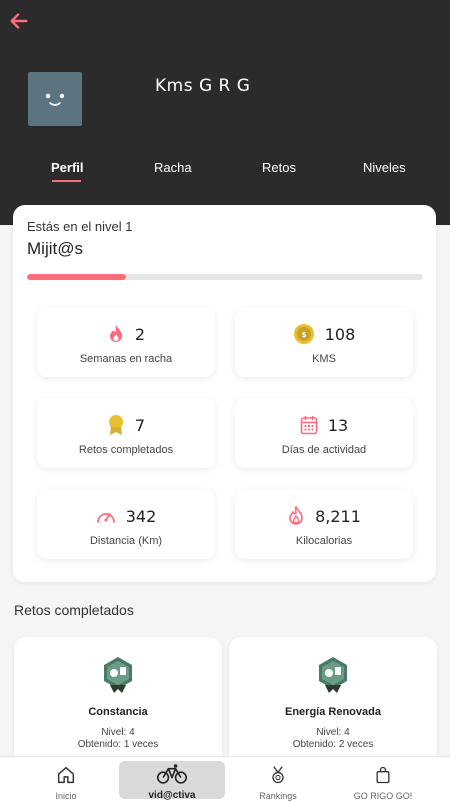  I want to click on challenge-name: Constancia, so click(118, 712).